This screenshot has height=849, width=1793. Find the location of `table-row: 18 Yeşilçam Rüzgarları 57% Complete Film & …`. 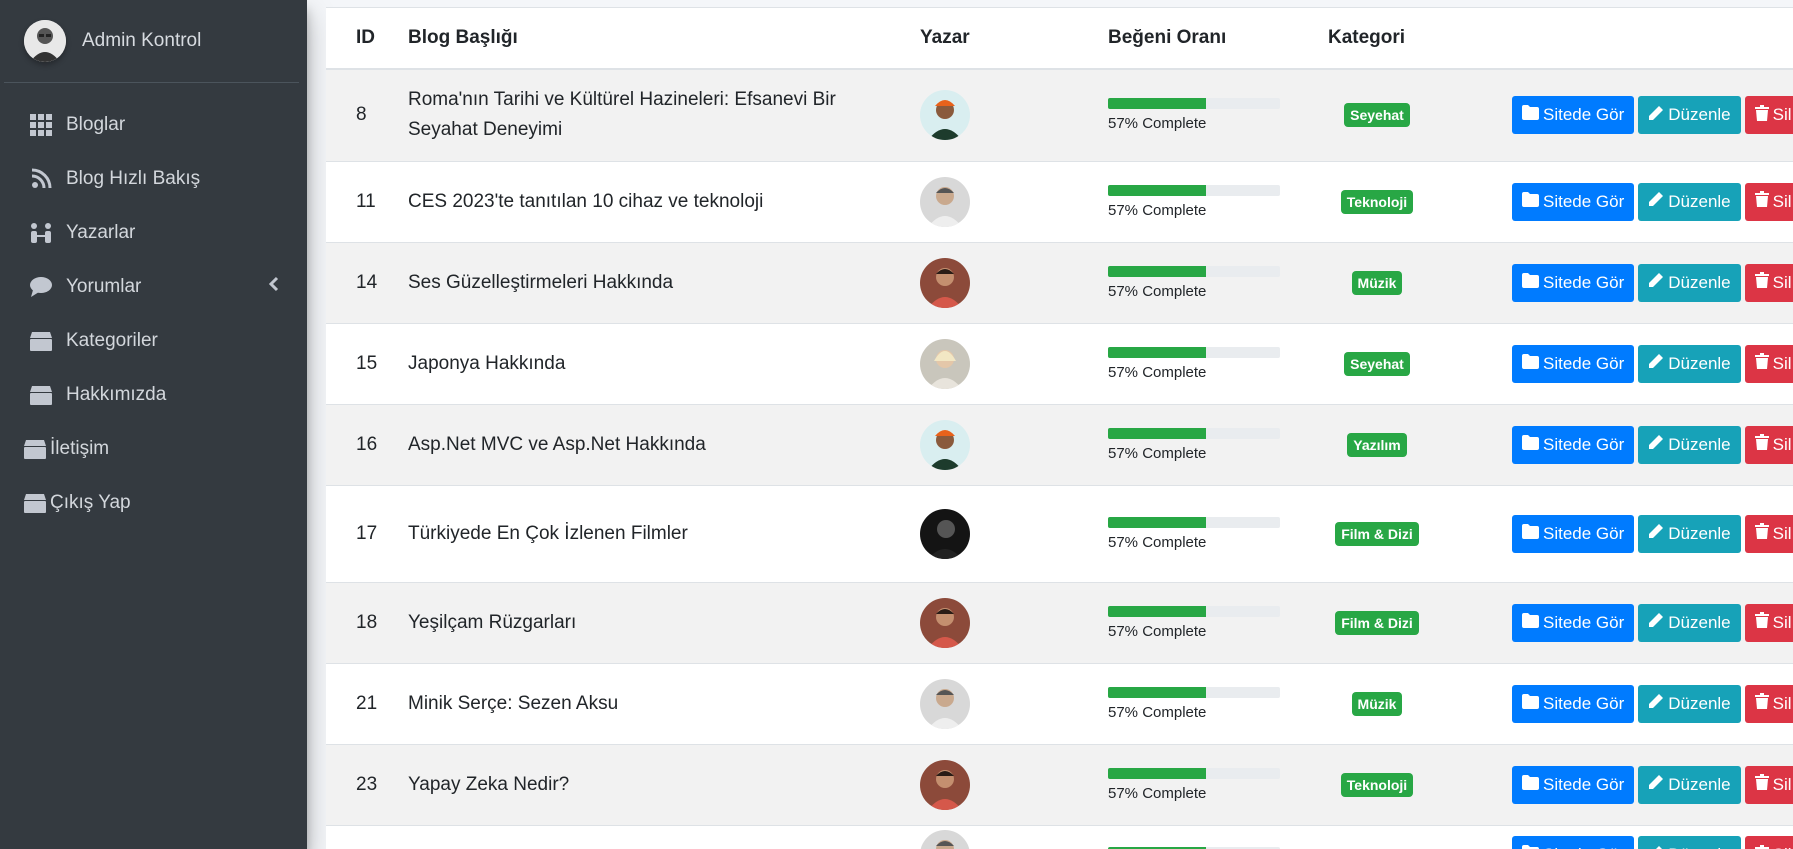

table-row: 18 Yeşilçam Rüzgarları 57% Complete Film & … is located at coordinates (1059, 622).